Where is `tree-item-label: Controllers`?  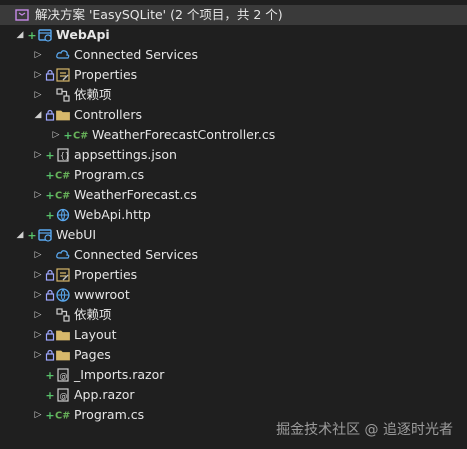
tree-item-label: Controllers is located at coordinates (108, 114).